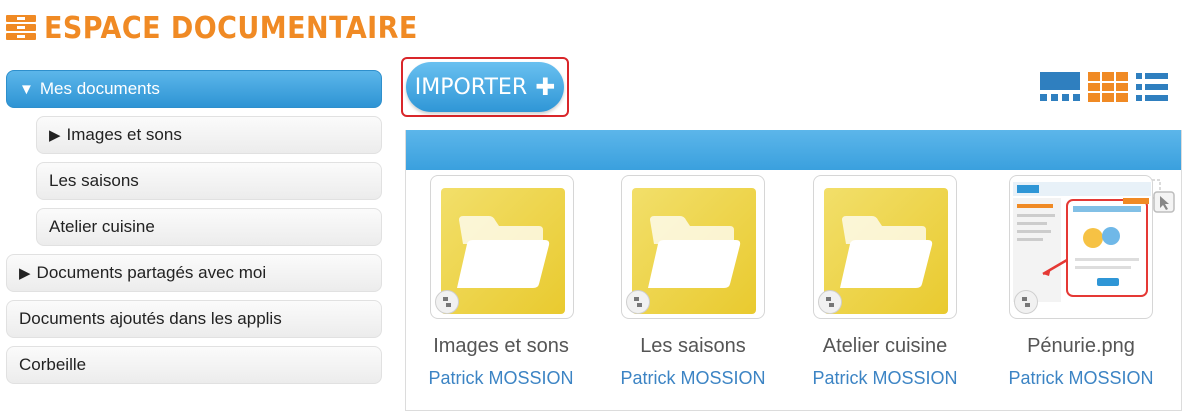 This screenshot has height=411, width=1188. I want to click on sidebar-item-images-et-sons: ▶ Images et sons, so click(209, 135).